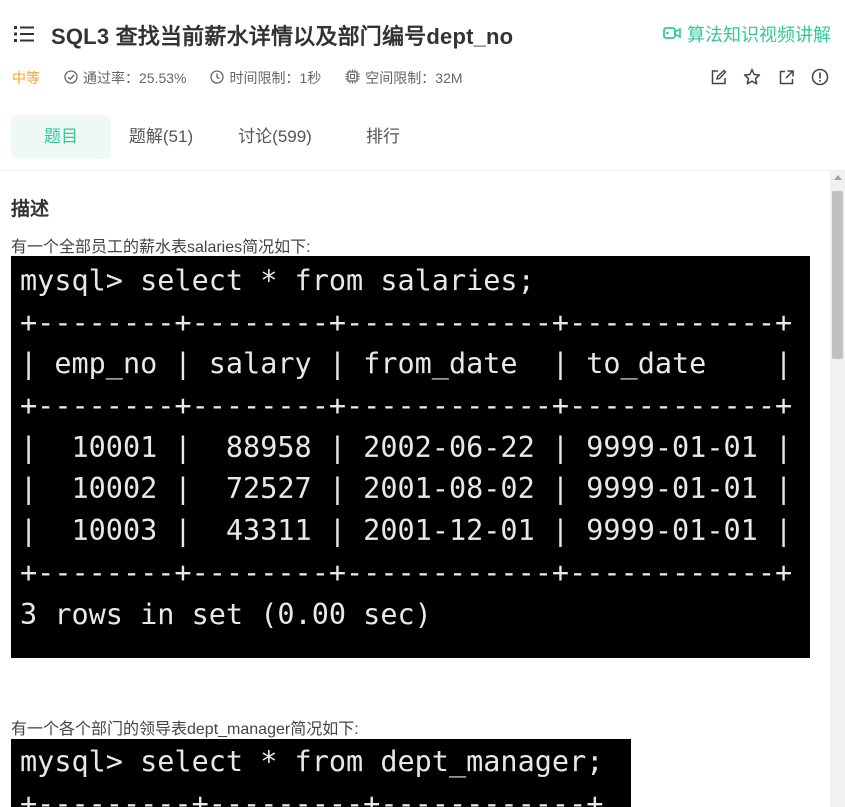 This screenshot has height=807, width=845. I want to click on video-icon, so click(675, 34).